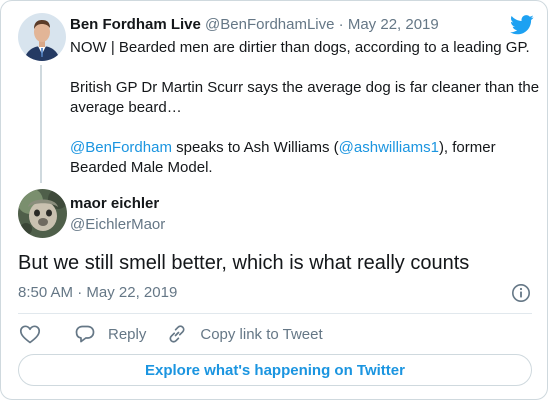 The width and height of the screenshot is (550, 402). I want to click on like-button, so click(30, 334).